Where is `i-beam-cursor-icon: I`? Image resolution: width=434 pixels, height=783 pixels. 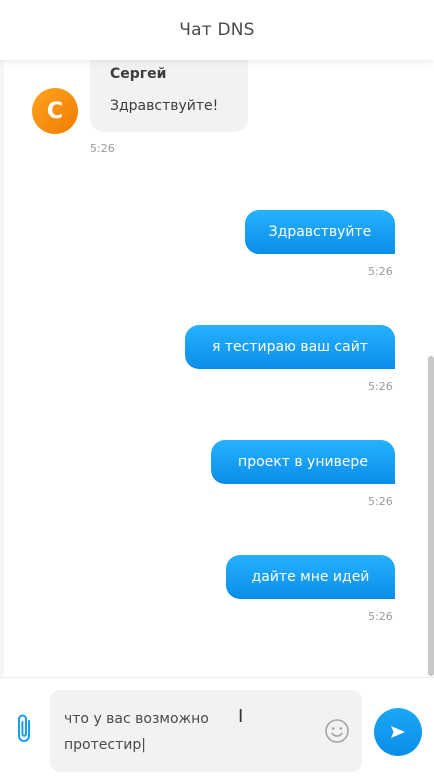 i-beam-cursor-icon: I is located at coordinates (241, 716).